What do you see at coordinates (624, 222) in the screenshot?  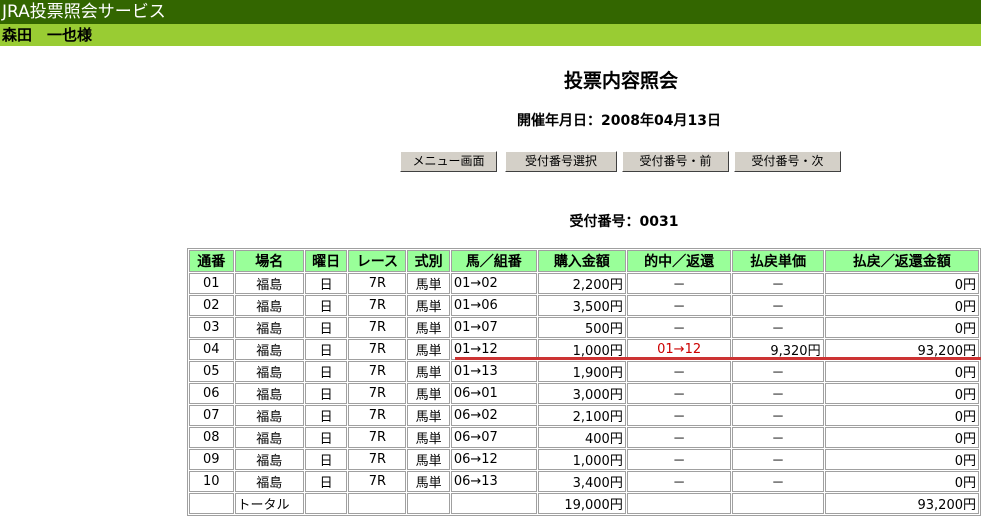 I see `receipt-number: 受付番号：0031` at bounding box center [624, 222].